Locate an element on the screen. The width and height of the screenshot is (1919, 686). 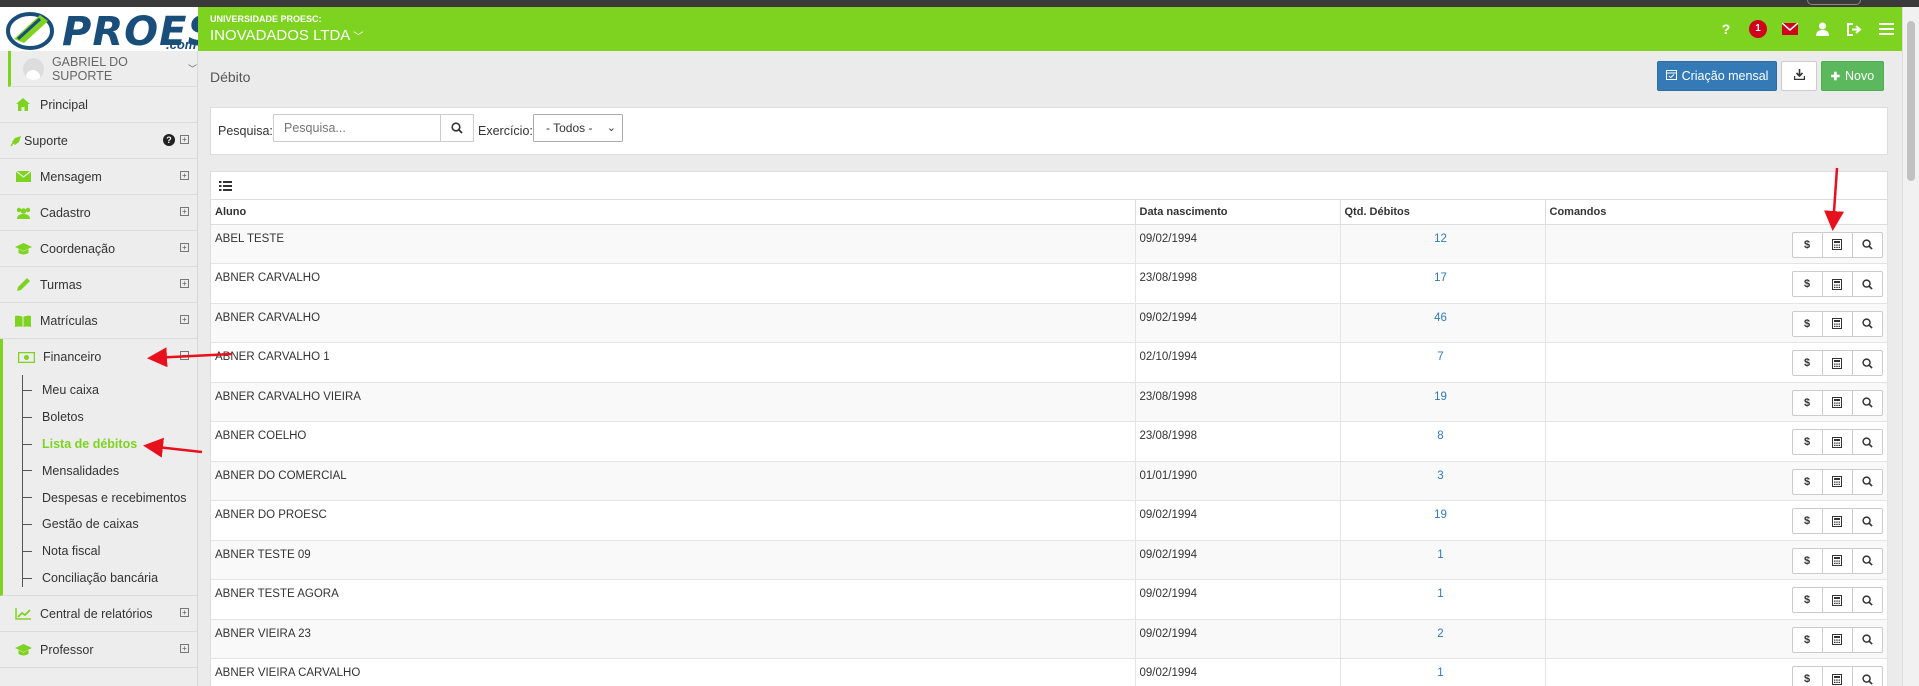
column-header-aluno: Aluno is located at coordinates (673, 212).